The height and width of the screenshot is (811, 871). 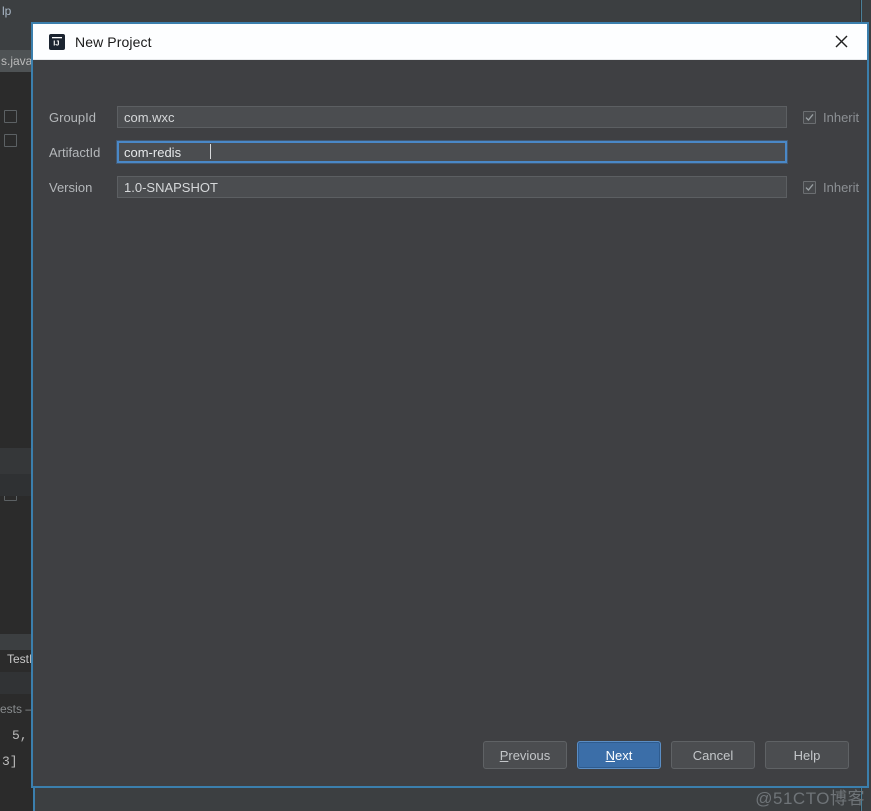 I want to click on version-input, so click(x=452, y=187).